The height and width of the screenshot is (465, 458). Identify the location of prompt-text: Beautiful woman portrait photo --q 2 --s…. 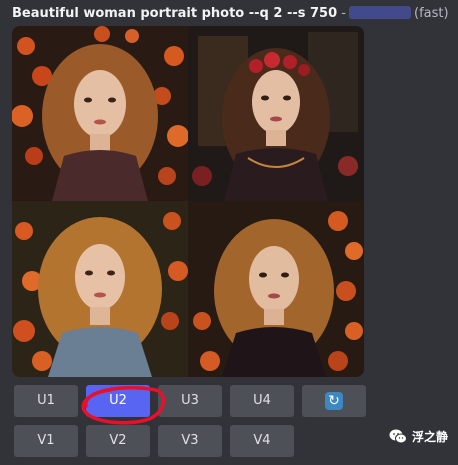
(175, 13).